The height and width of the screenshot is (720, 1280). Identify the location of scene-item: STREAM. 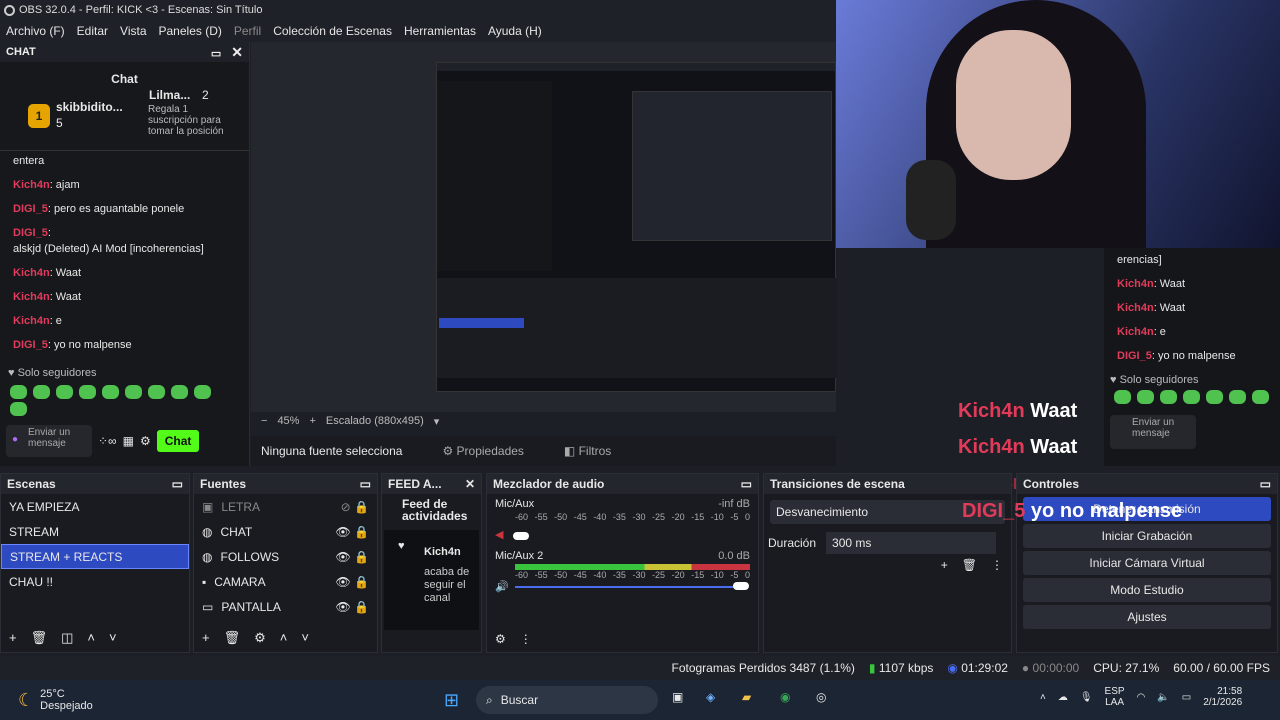
(95, 531).